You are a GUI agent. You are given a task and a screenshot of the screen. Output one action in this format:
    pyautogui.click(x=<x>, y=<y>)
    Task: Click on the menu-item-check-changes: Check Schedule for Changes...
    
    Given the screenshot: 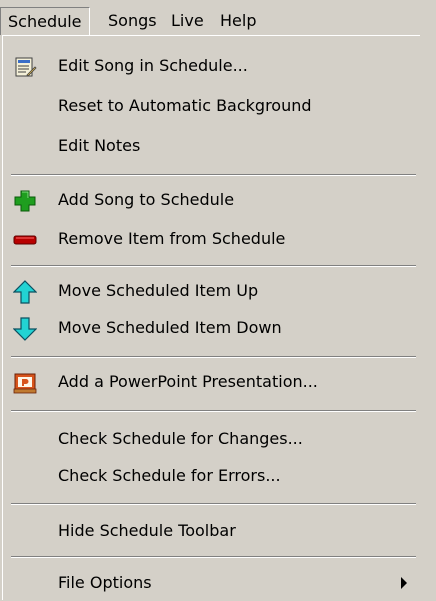 What is the action you would take?
    pyautogui.click(x=210, y=439)
    